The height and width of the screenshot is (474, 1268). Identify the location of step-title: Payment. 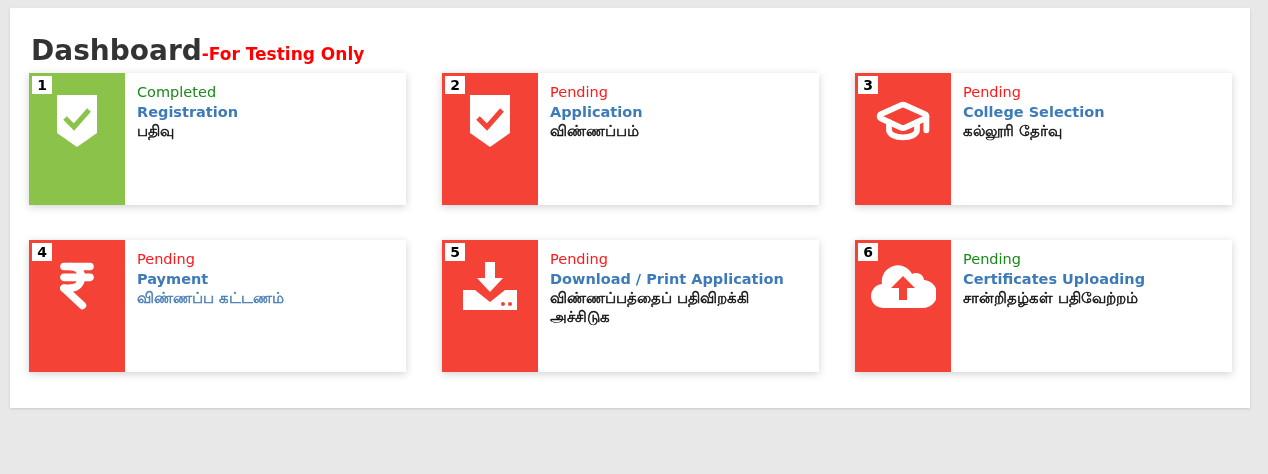
(210, 279).